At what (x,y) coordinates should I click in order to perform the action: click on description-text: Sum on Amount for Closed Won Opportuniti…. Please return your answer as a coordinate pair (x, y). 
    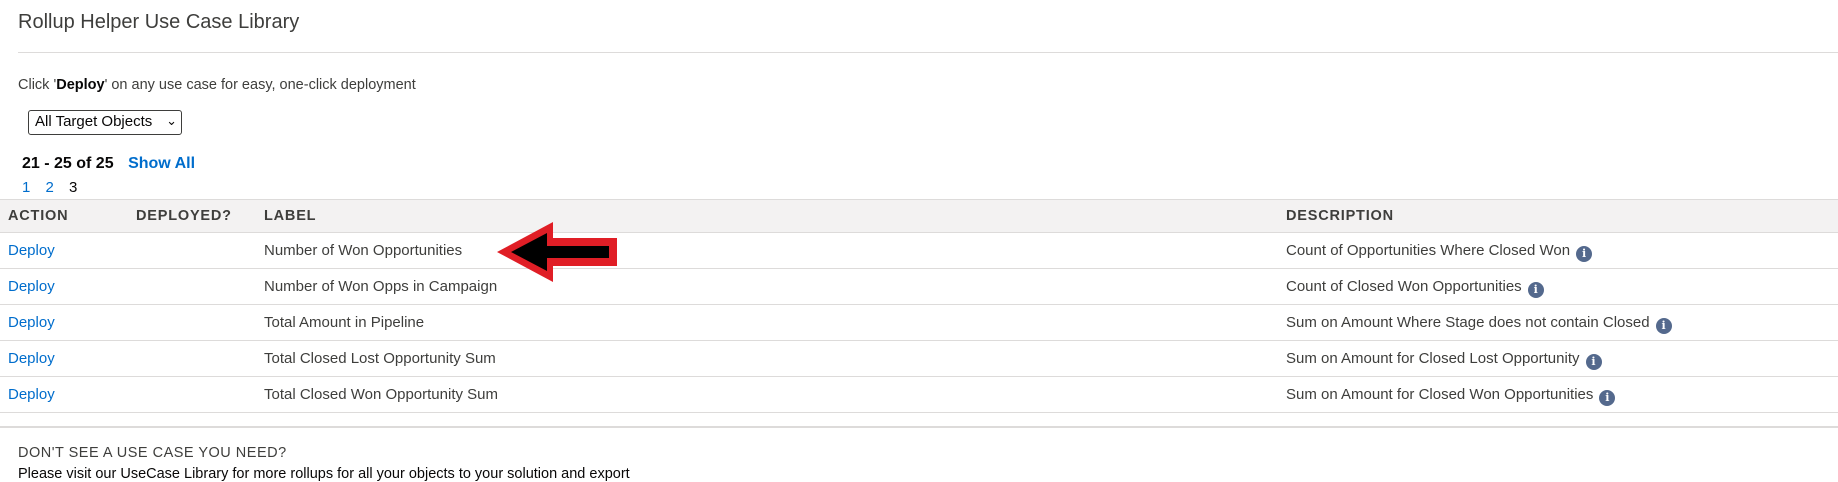
    Looking at the image, I should click on (1440, 394).